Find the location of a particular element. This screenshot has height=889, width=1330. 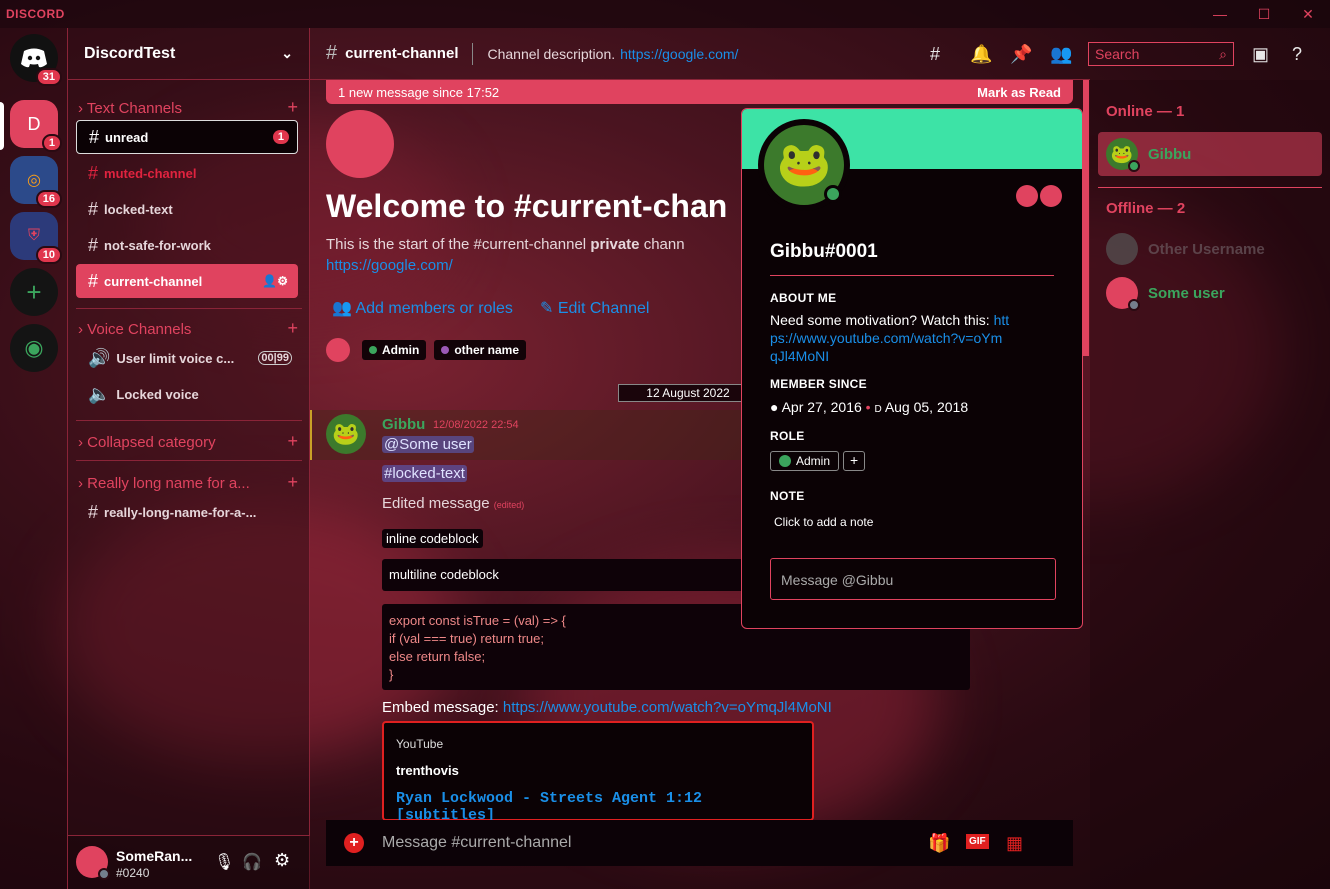

mark-as-read-button: Mark as Read is located at coordinates (1019, 92).